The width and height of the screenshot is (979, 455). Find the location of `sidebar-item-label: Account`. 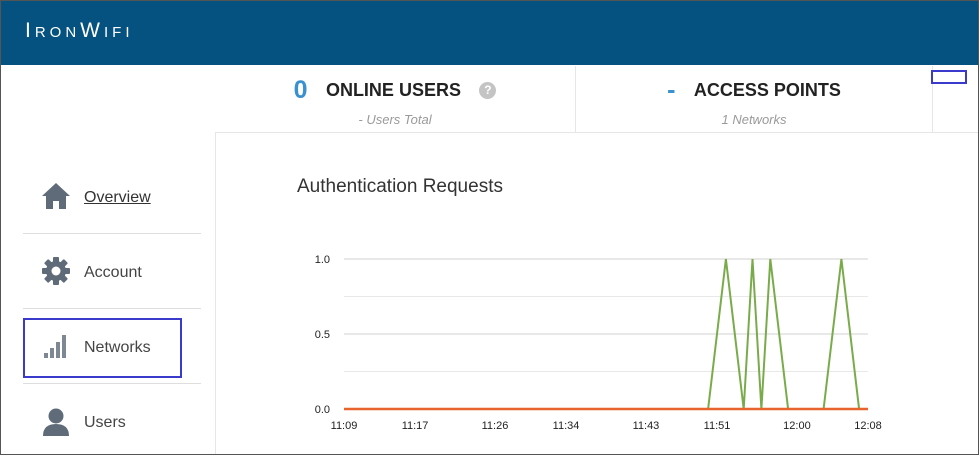

sidebar-item-label: Account is located at coordinates (113, 273).